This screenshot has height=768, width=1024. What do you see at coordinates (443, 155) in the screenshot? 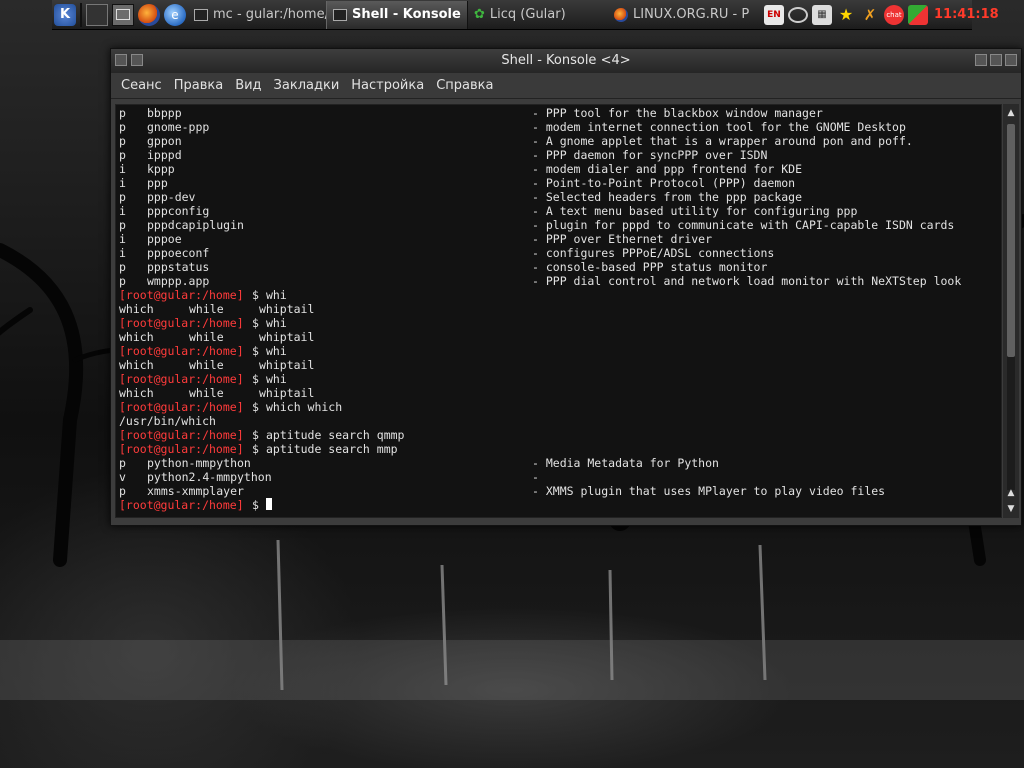
I see `package-row: p ipppd - PPP daemon for syncPPP over ISDN` at bounding box center [443, 155].